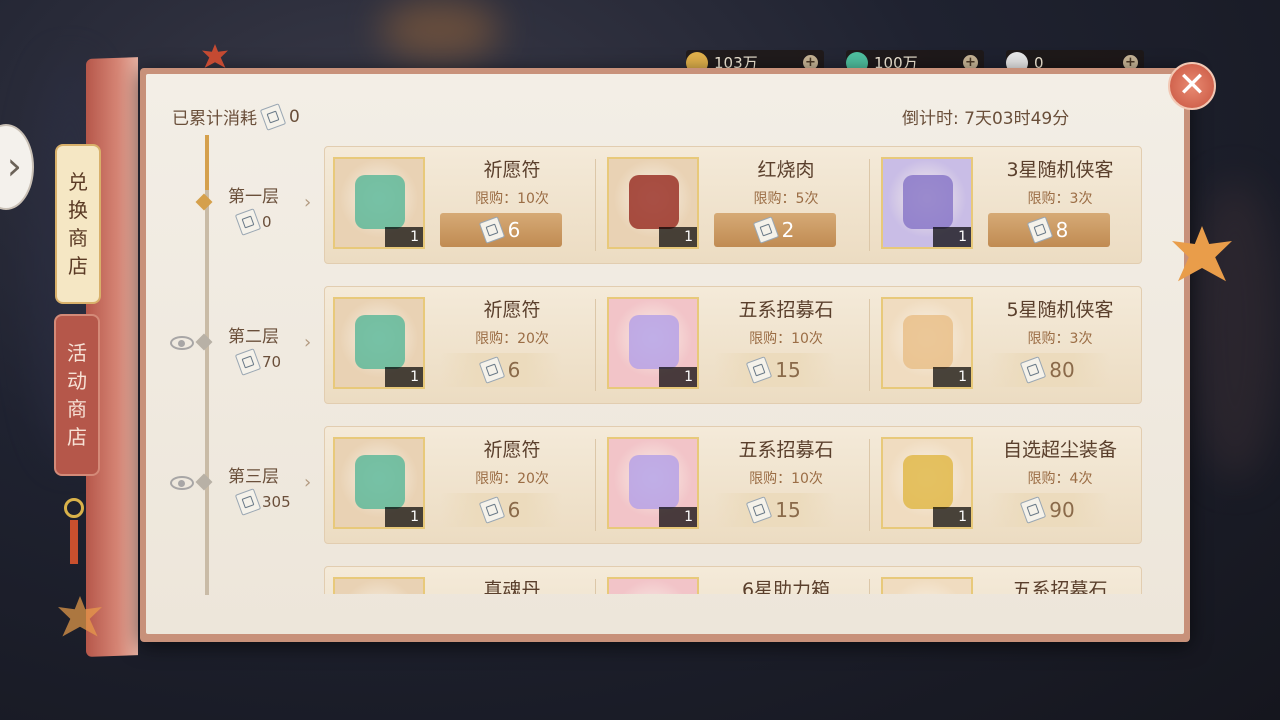  I want to click on consumed-value: 0, so click(294, 116).